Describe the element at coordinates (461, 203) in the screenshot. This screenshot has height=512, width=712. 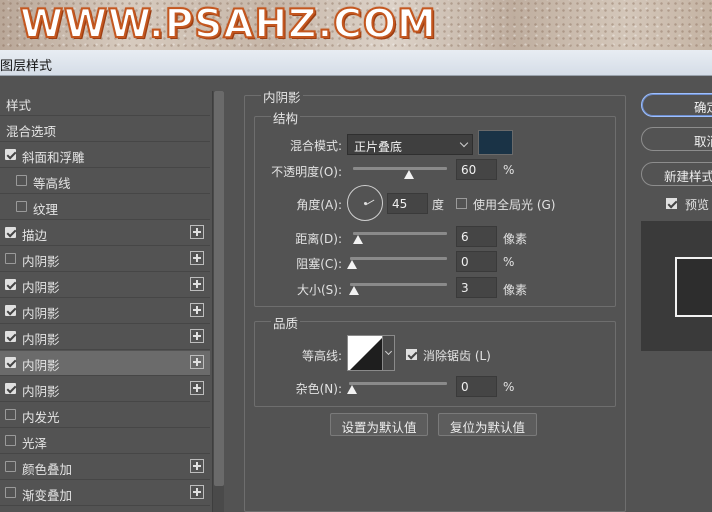
I see `global-light-checkbox` at that location.